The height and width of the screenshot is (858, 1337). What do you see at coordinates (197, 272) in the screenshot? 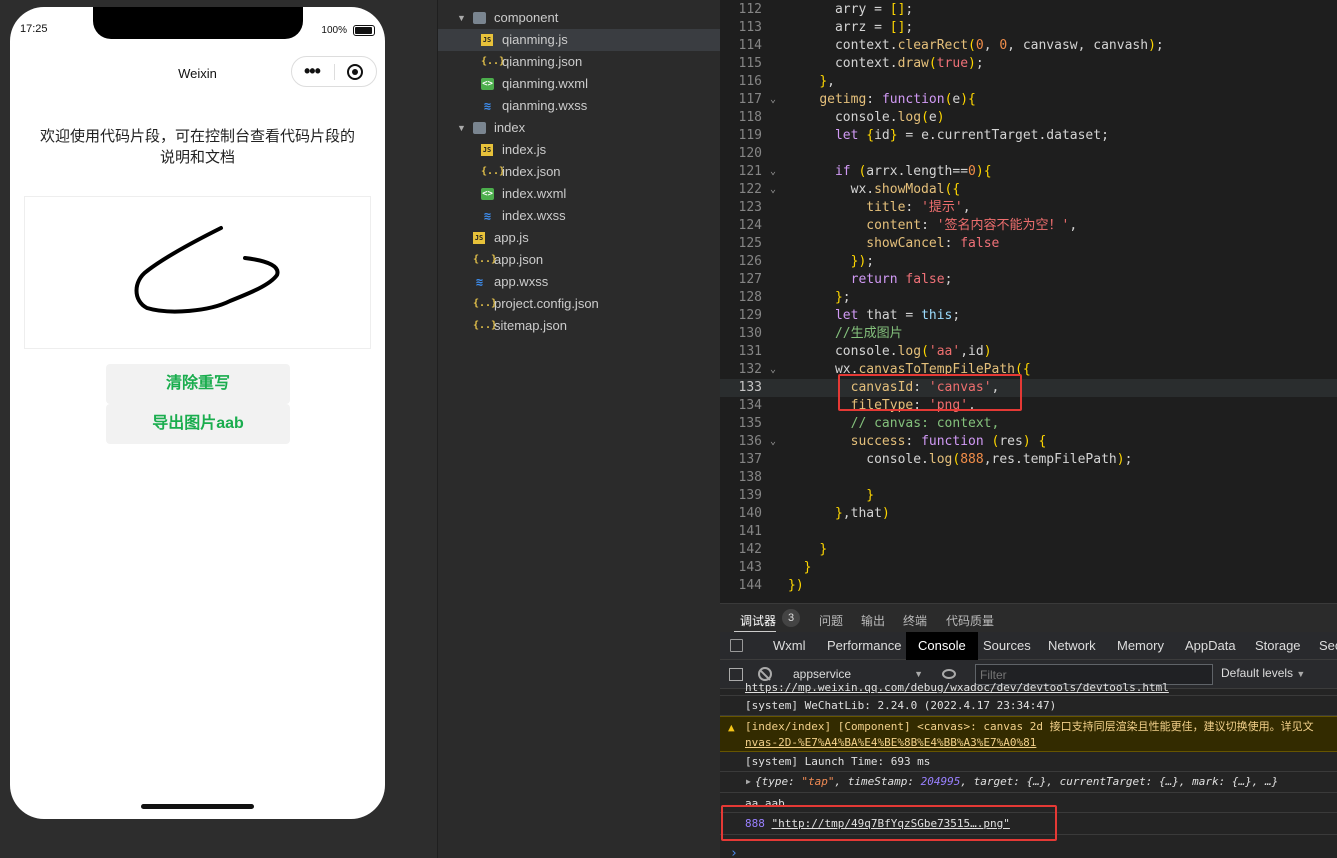
I see `signature-canvas` at bounding box center [197, 272].